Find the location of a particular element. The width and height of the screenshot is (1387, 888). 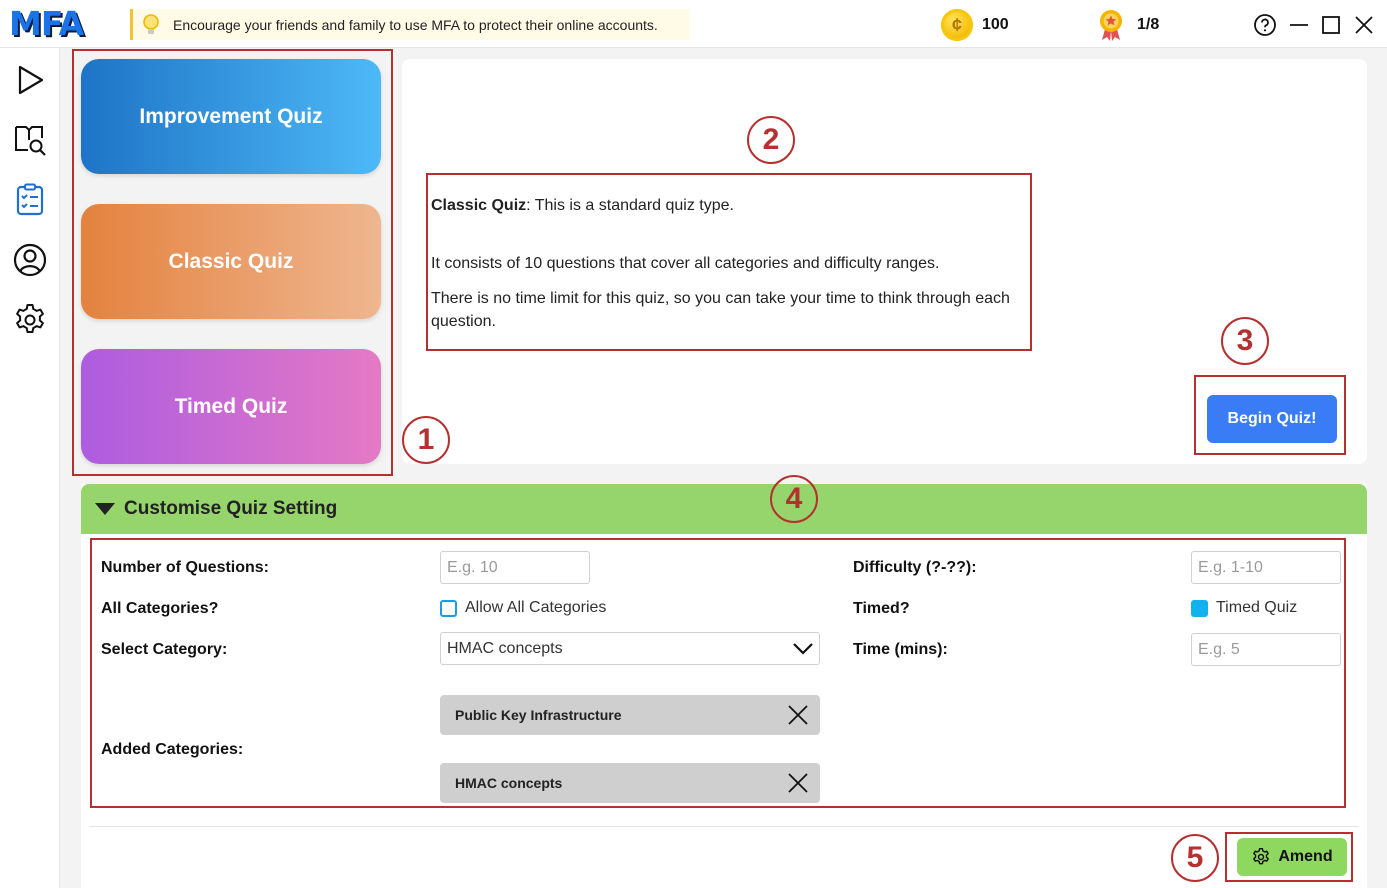

gear-icon is located at coordinates (30, 320).